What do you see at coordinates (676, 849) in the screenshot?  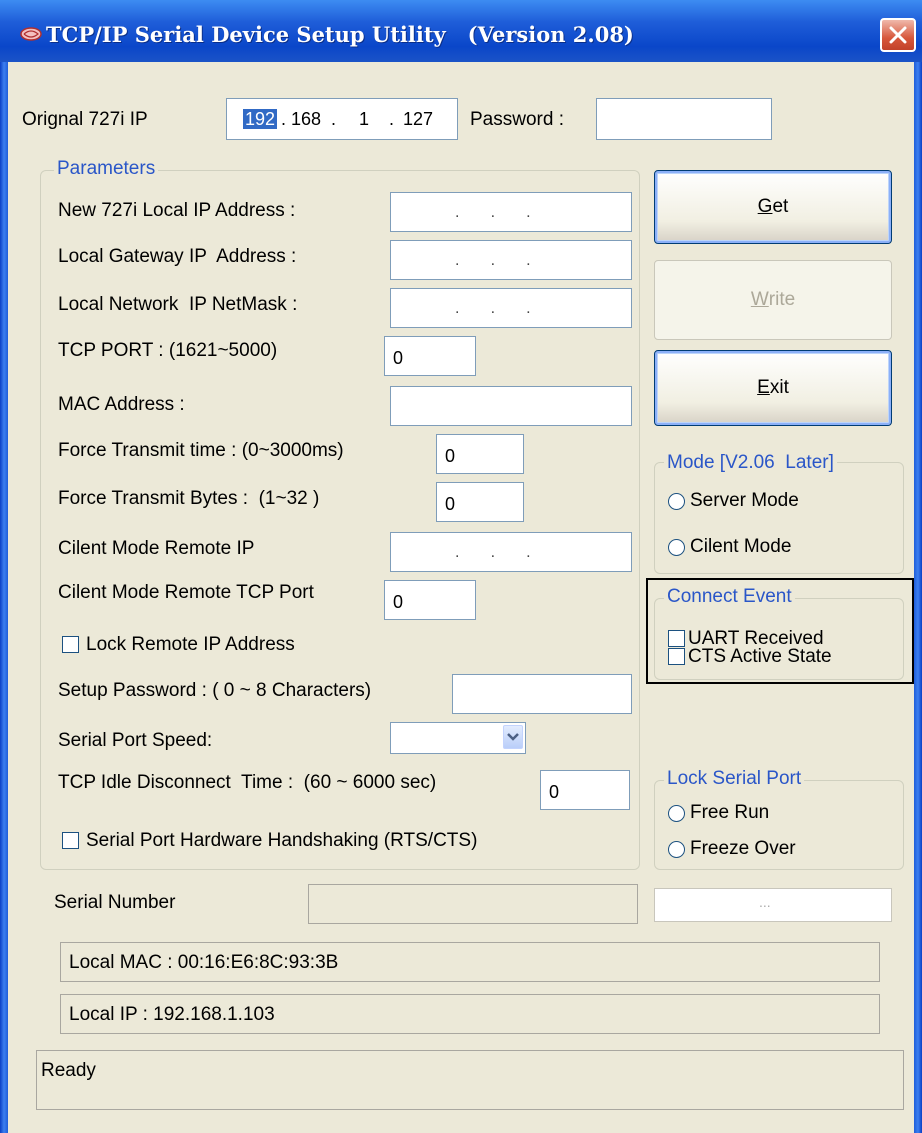 I see `freeze-over-radio` at bounding box center [676, 849].